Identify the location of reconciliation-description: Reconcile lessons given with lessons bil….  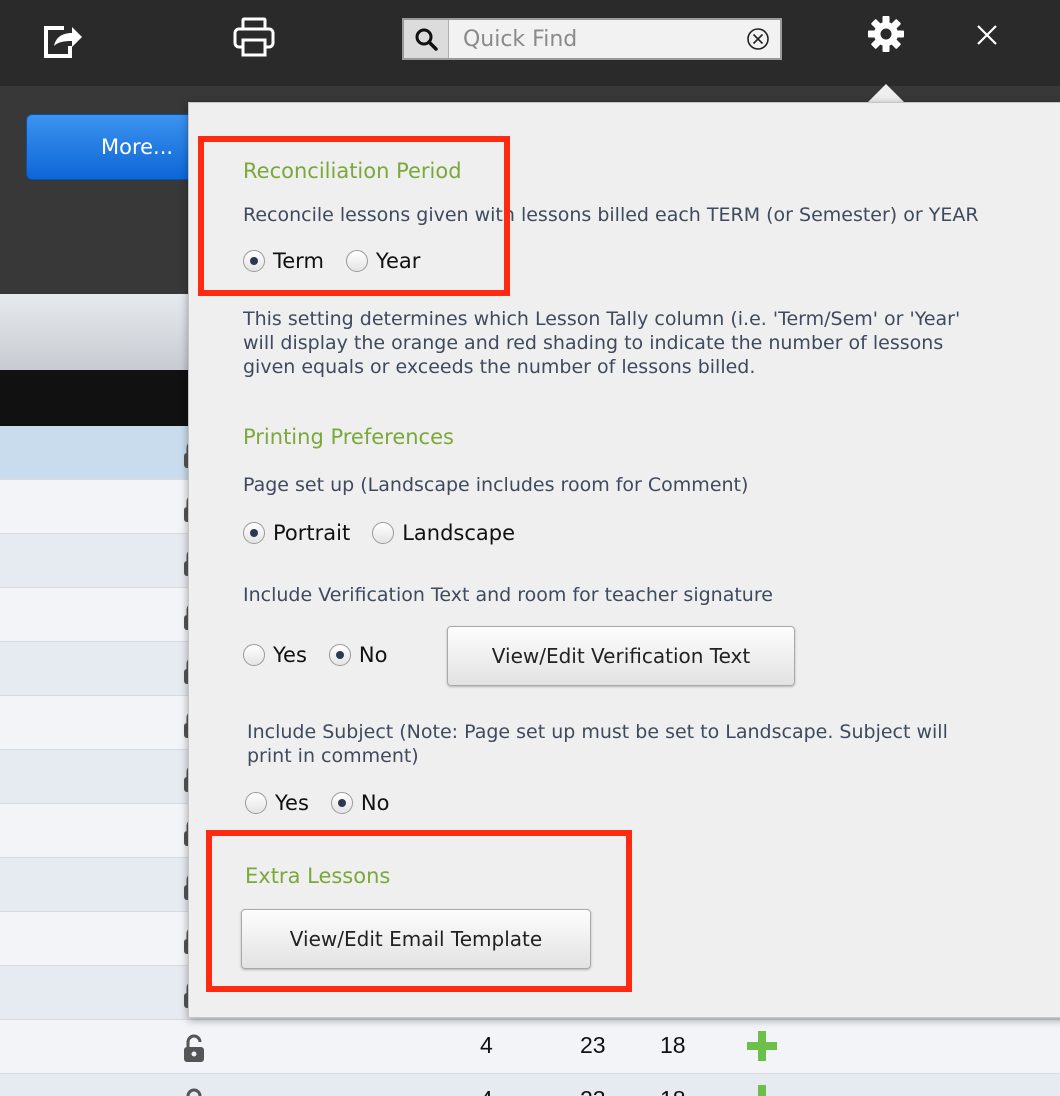
(611, 215).